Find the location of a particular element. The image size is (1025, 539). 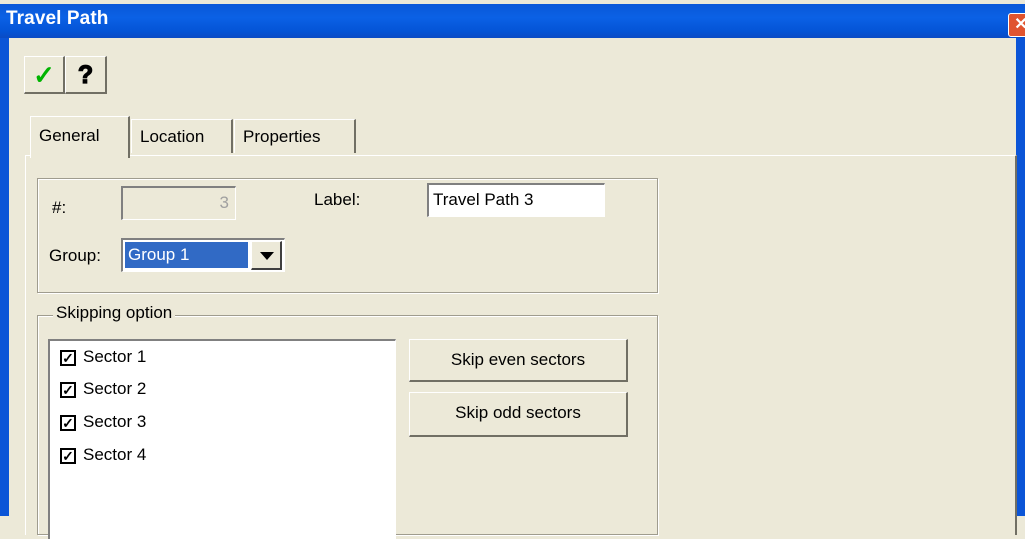

checkbox-sector-2: ✓ is located at coordinates (68, 390).